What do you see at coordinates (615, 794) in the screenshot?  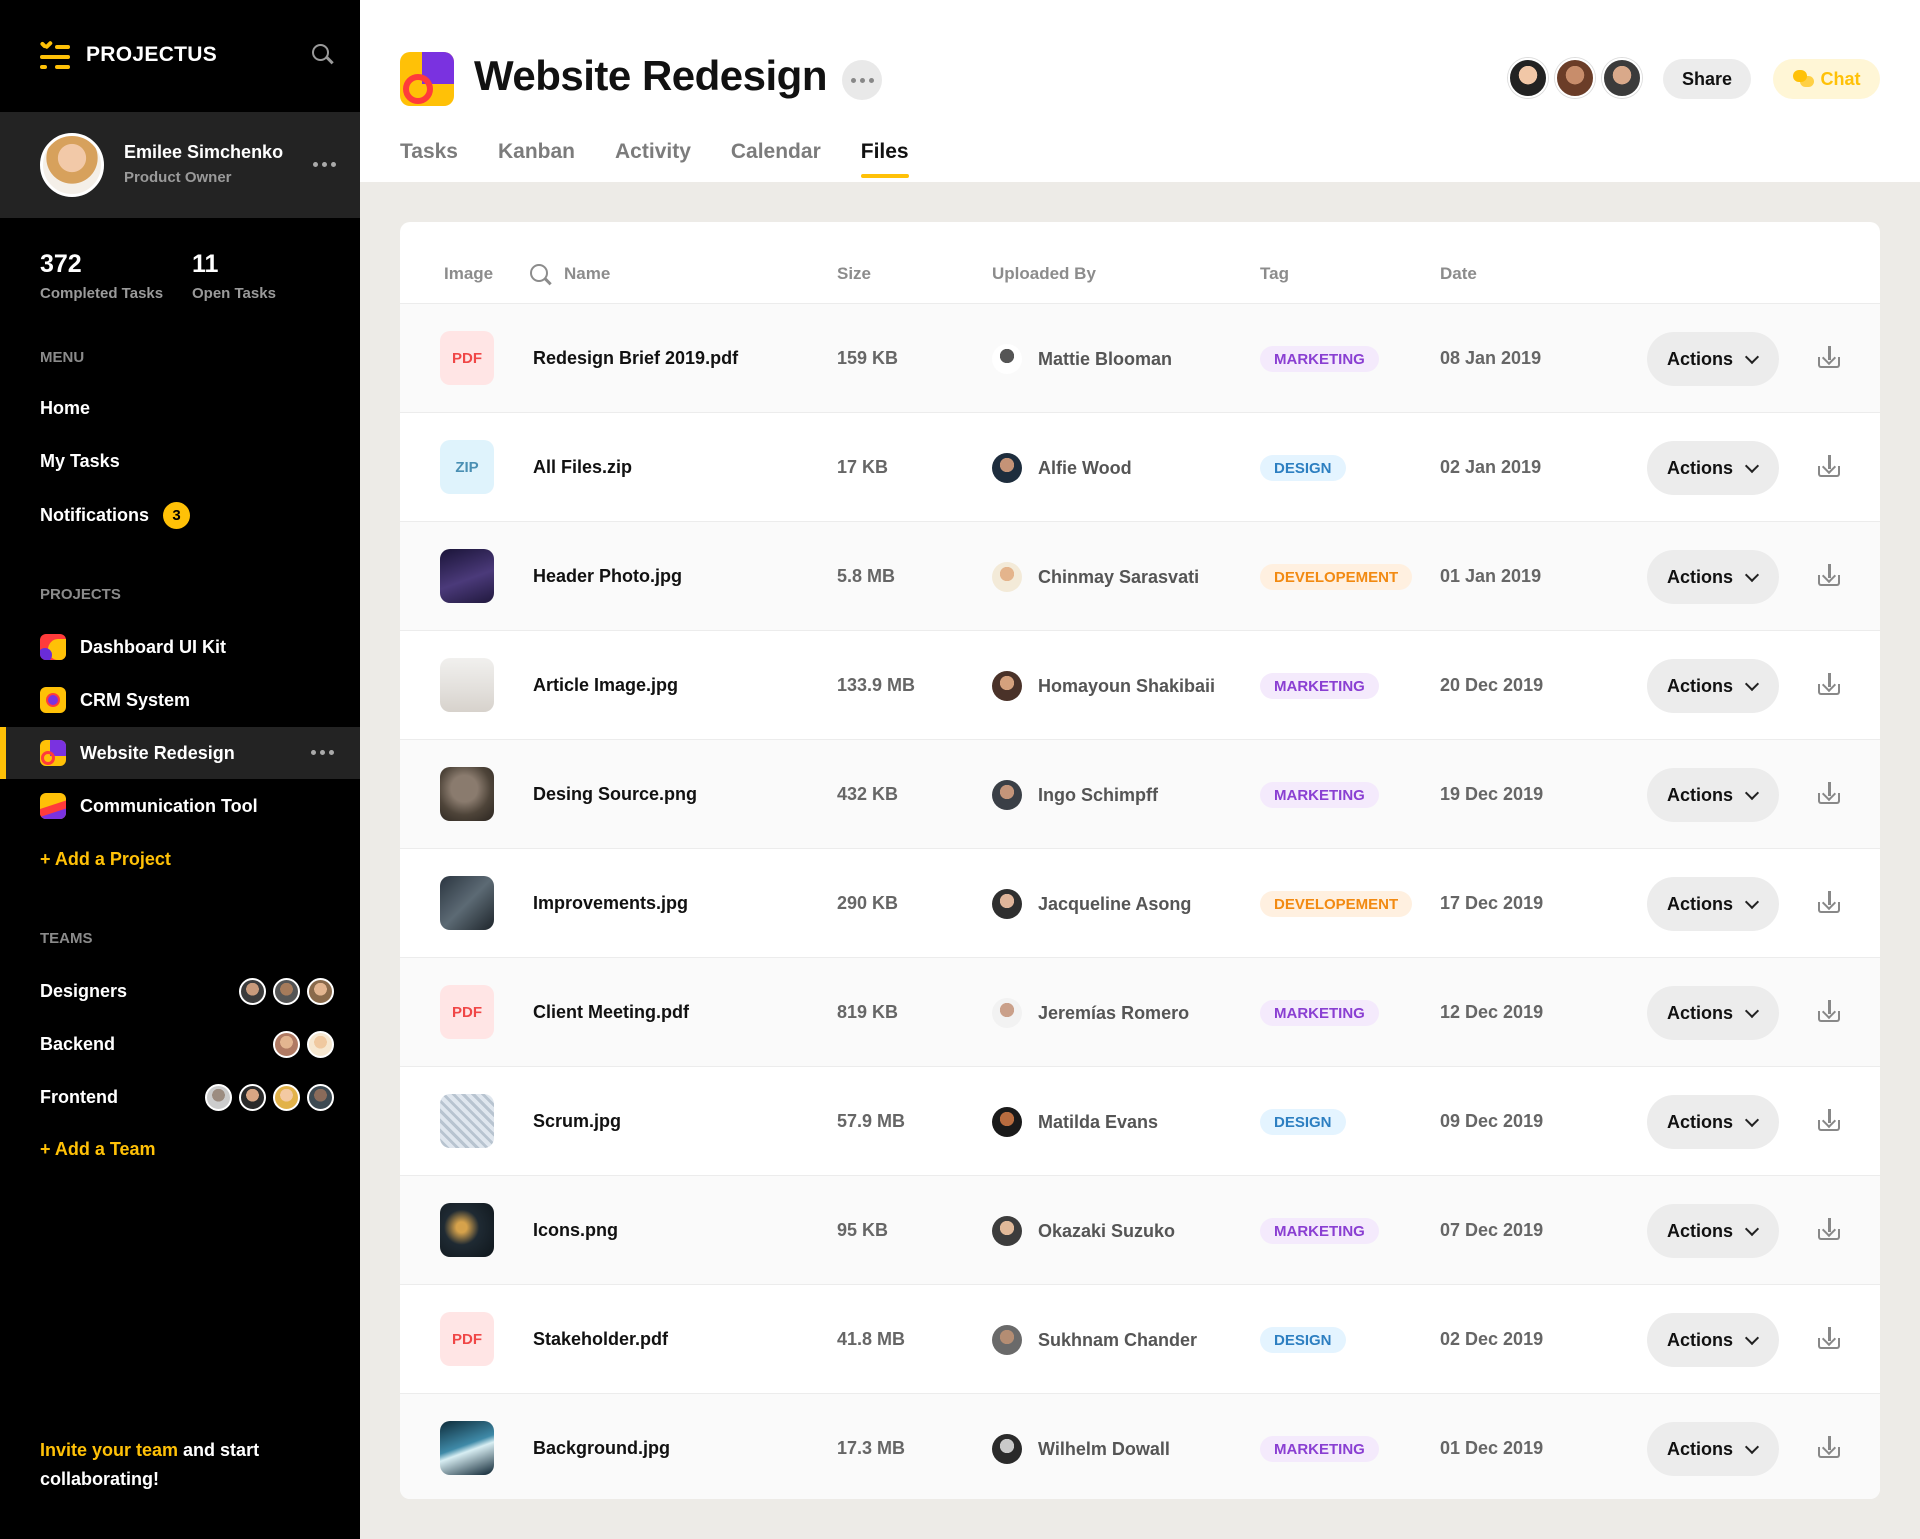 I see `file-name: Desing Source.png` at bounding box center [615, 794].